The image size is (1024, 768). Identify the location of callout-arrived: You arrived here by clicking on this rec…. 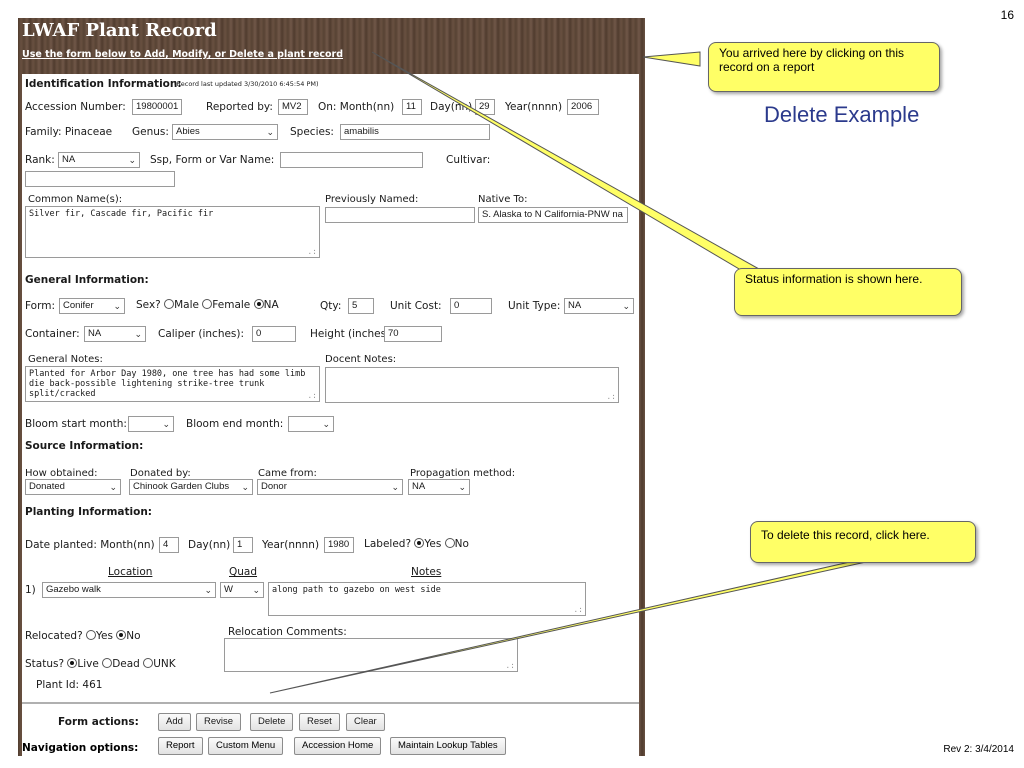
(824, 67).